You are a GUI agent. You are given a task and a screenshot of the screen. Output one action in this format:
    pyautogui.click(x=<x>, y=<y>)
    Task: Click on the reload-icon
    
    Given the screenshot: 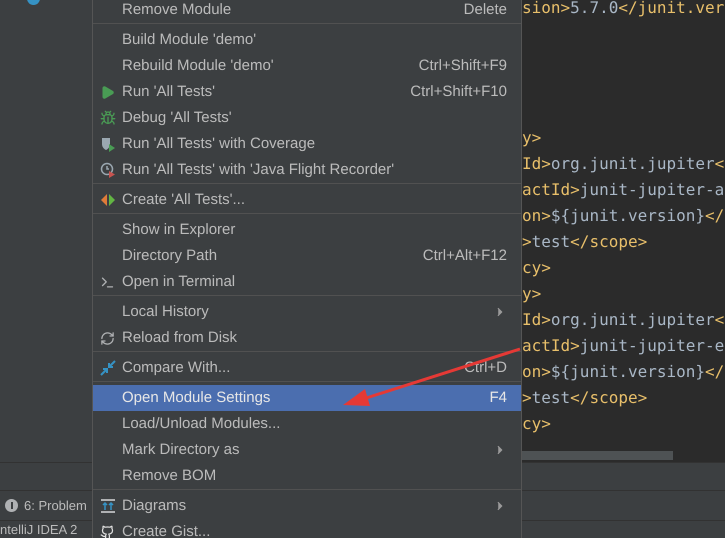 What is the action you would take?
    pyautogui.click(x=107, y=338)
    